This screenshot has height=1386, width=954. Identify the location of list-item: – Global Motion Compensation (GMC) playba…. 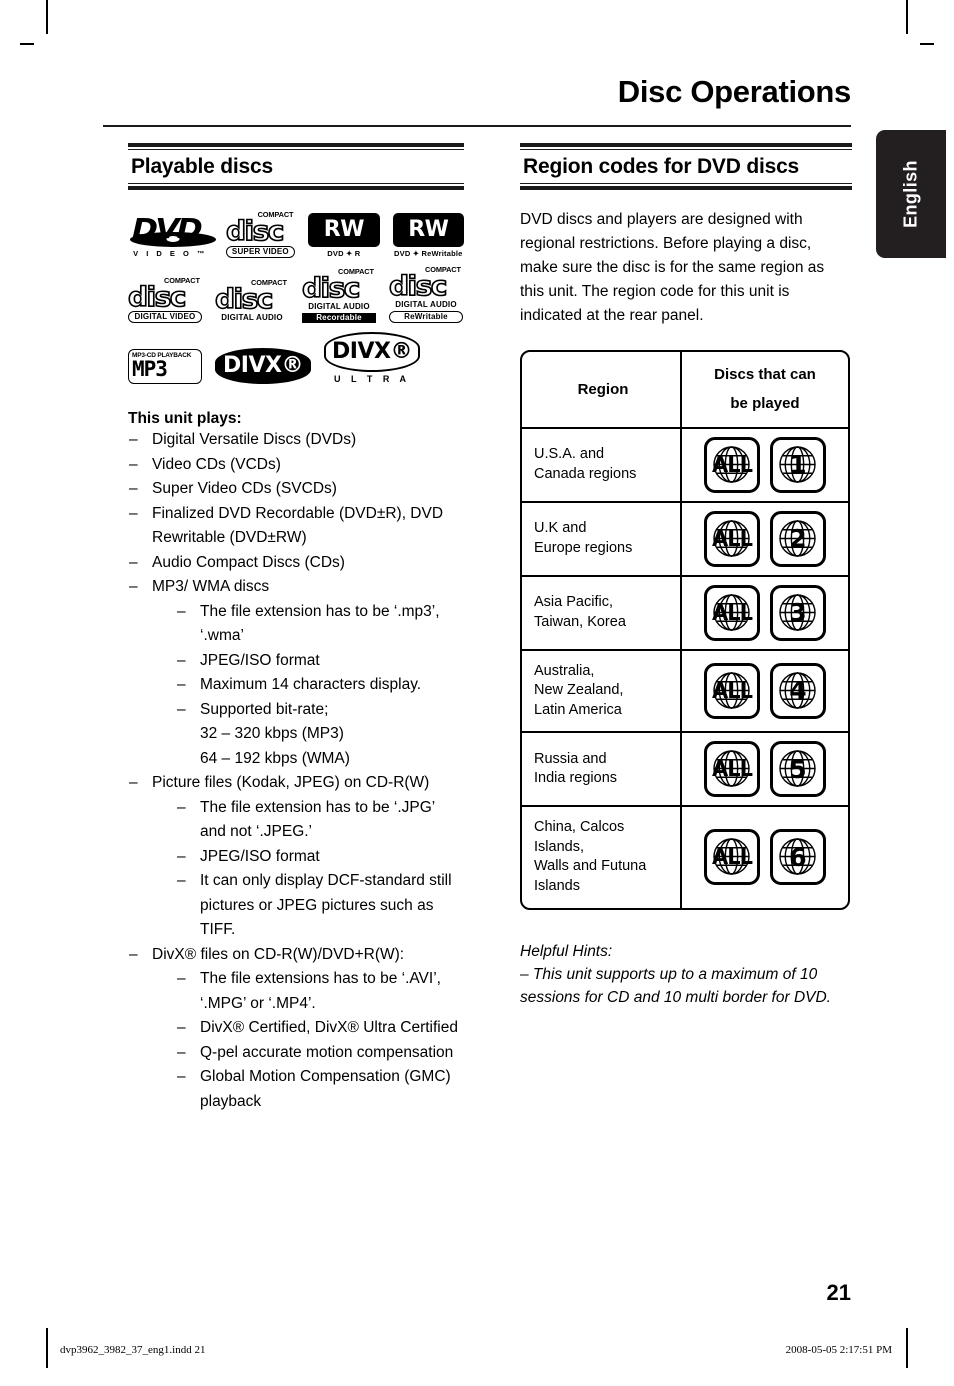
(320, 1089).